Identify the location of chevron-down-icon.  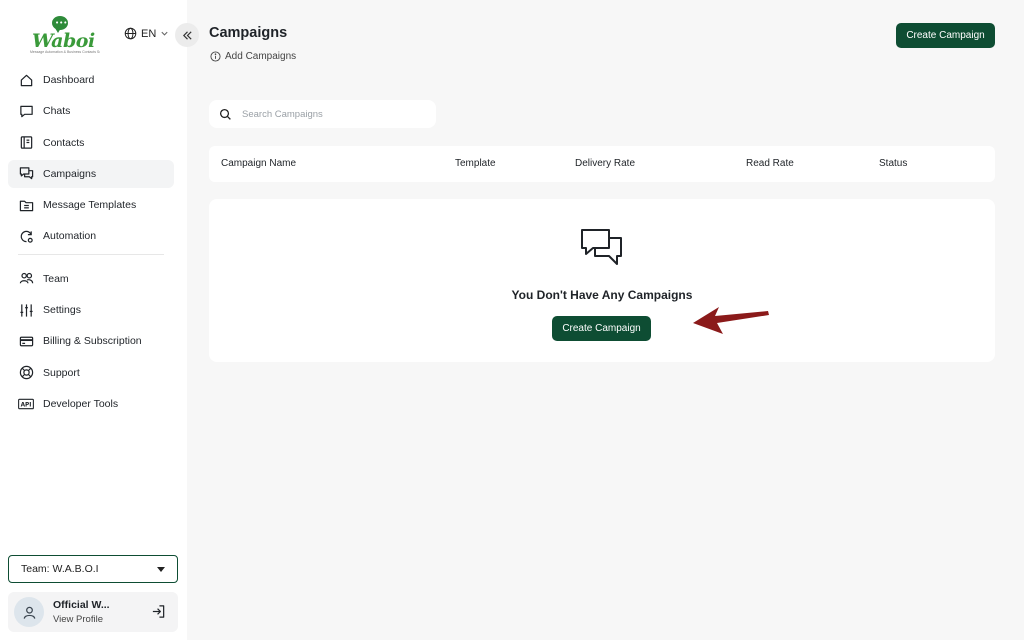
(164, 33).